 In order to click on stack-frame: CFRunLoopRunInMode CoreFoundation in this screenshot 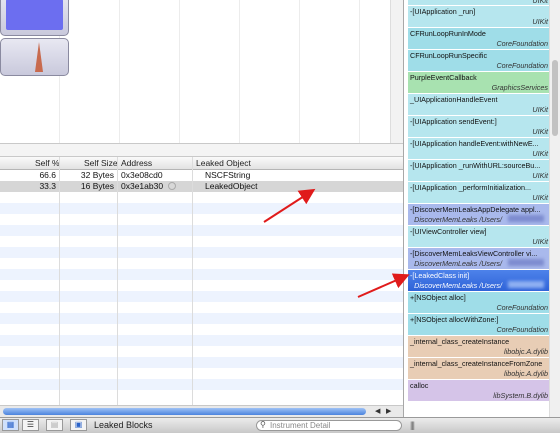, I will do `click(480, 38)`.